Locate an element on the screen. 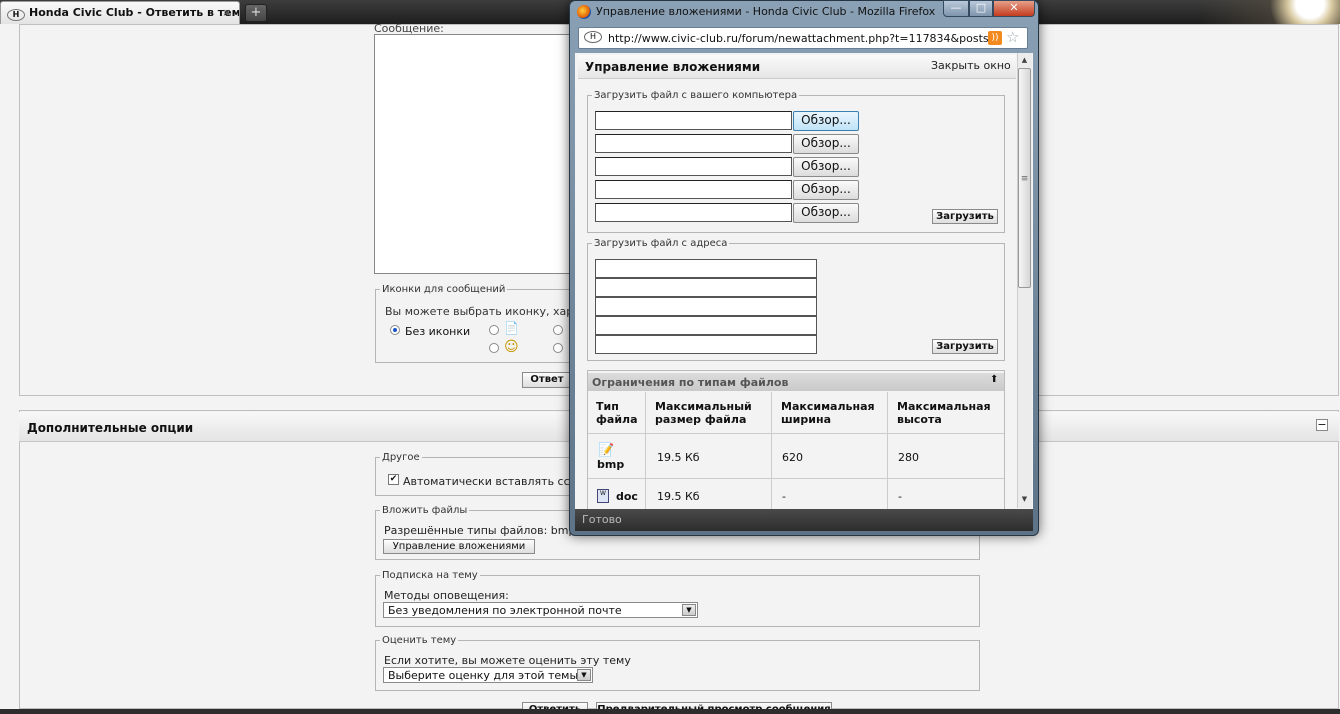  bmp-file-icon: 📝 is located at coordinates (606, 450).